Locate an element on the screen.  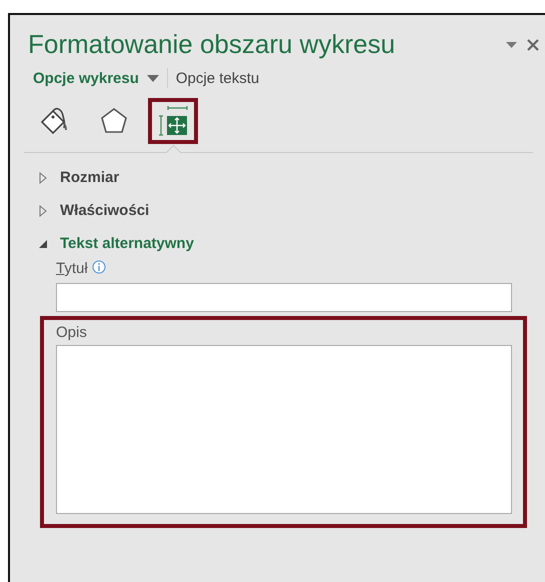
field-label: Tytuł is located at coordinates (72, 268).